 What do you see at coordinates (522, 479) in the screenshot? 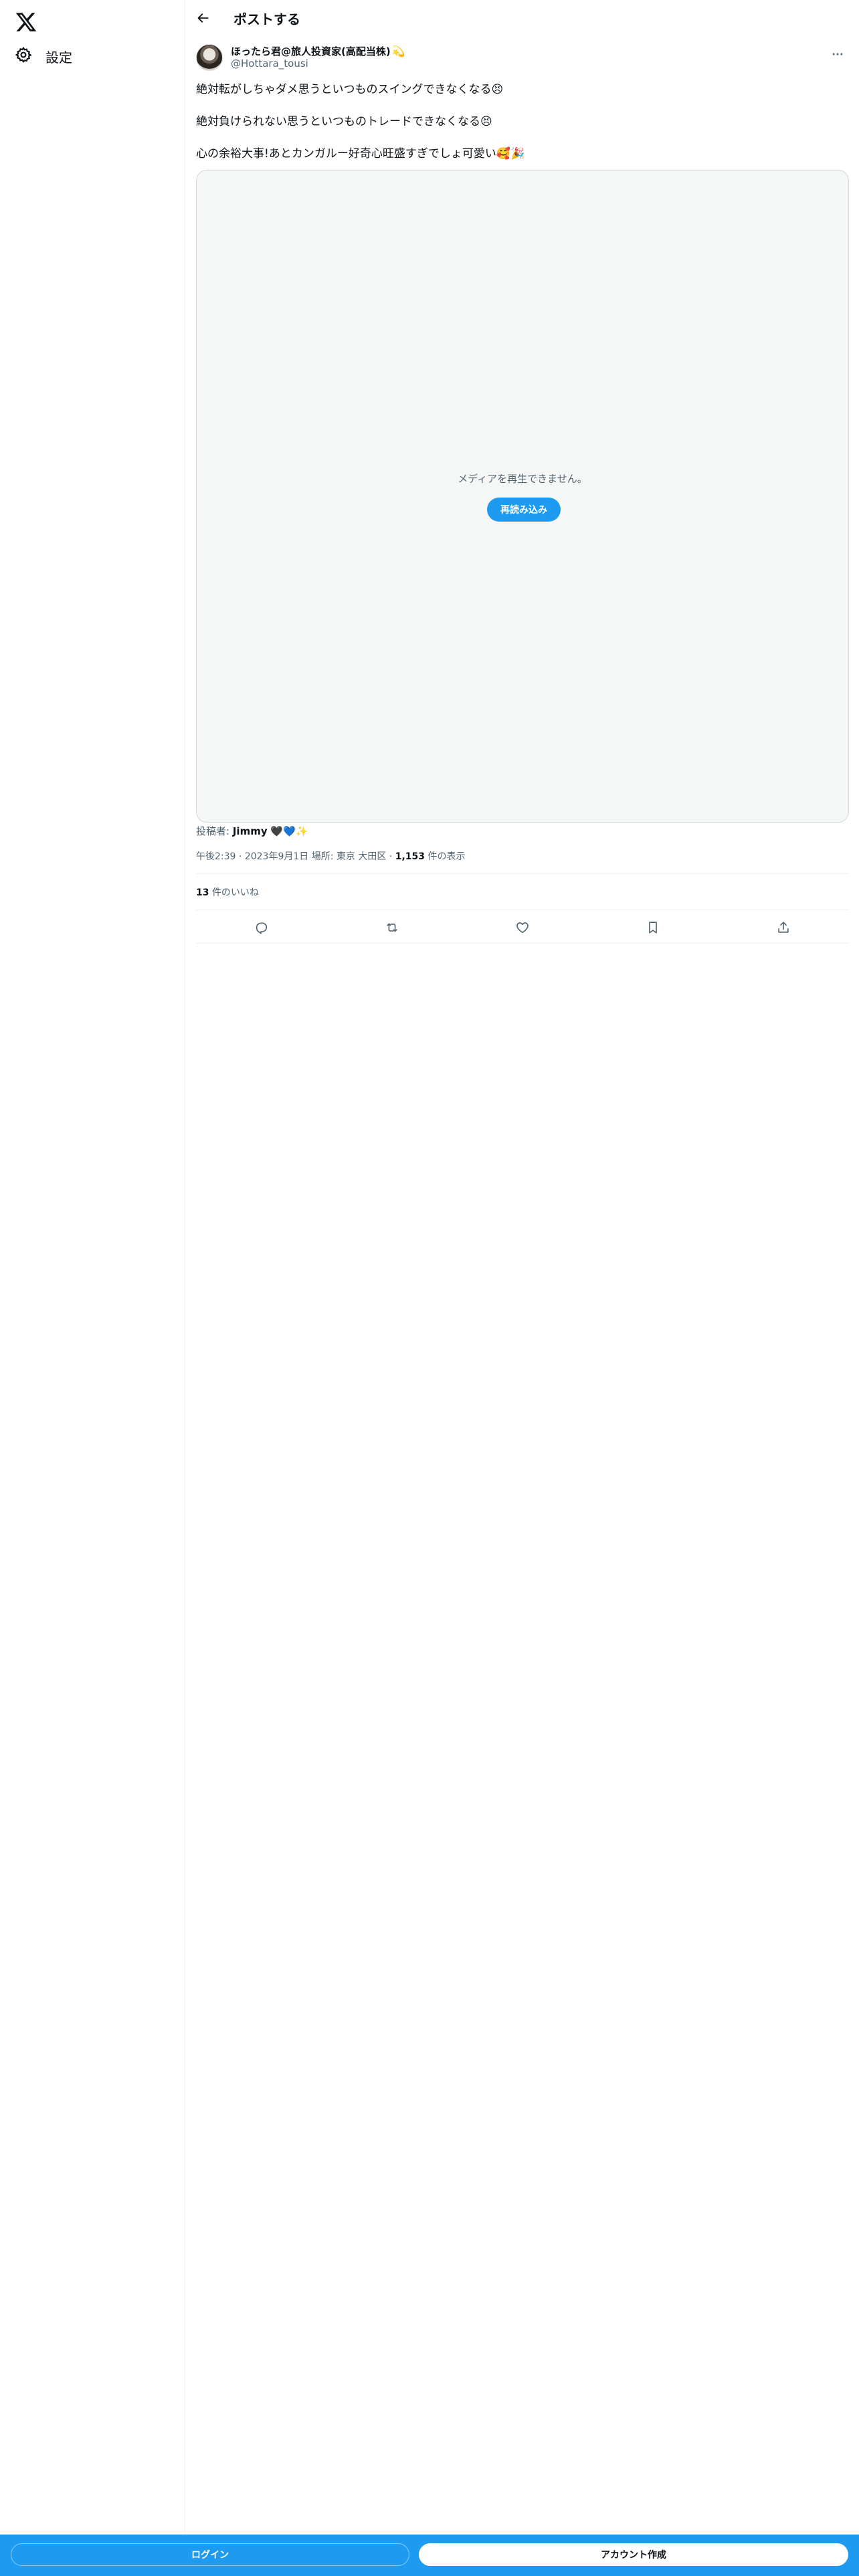
I see `media-error-message: メディアを再生できません。` at bounding box center [522, 479].